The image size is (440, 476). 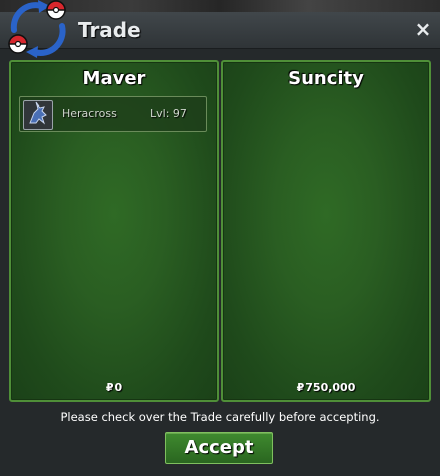 I want to click on trade-item-row: Heracross Lvl: 97, so click(x=113, y=114).